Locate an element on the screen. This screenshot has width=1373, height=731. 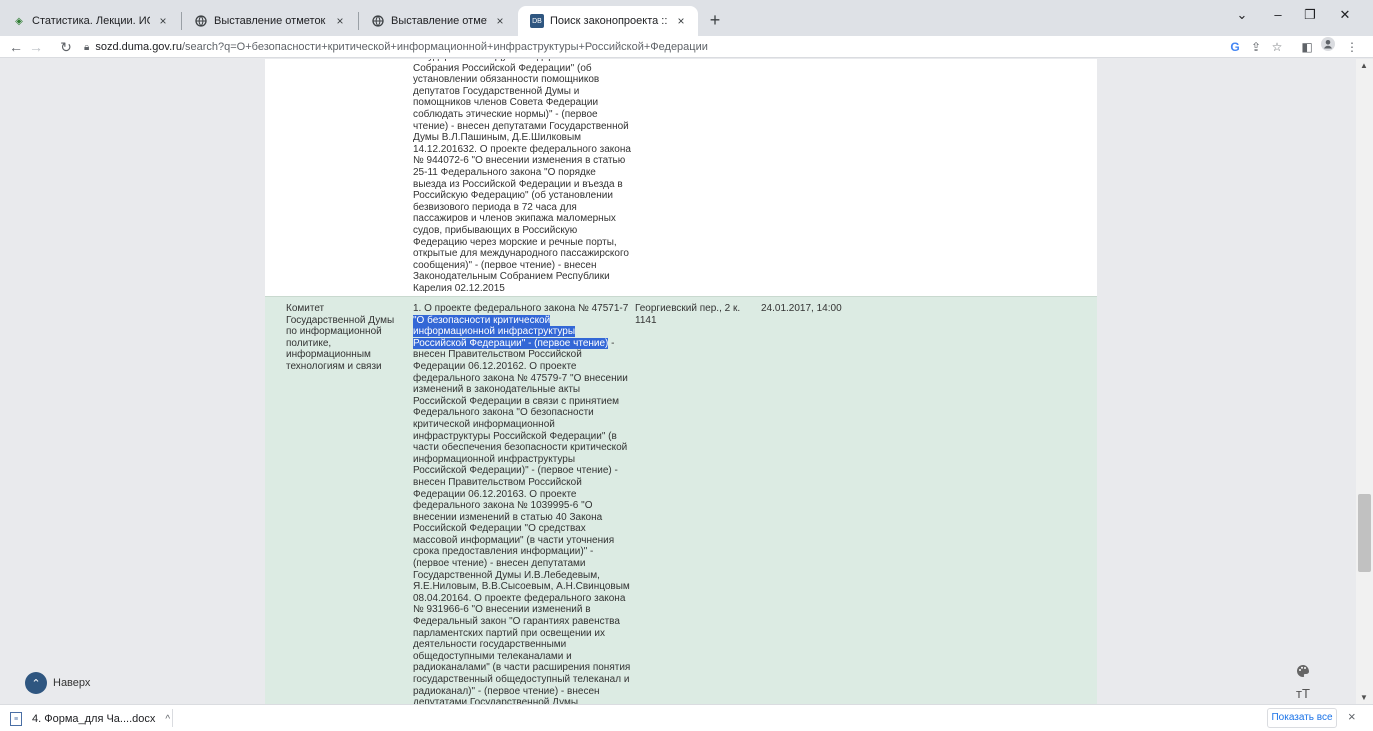
bookmark-star-icon: ☆ is located at coordinates (1277, 47).